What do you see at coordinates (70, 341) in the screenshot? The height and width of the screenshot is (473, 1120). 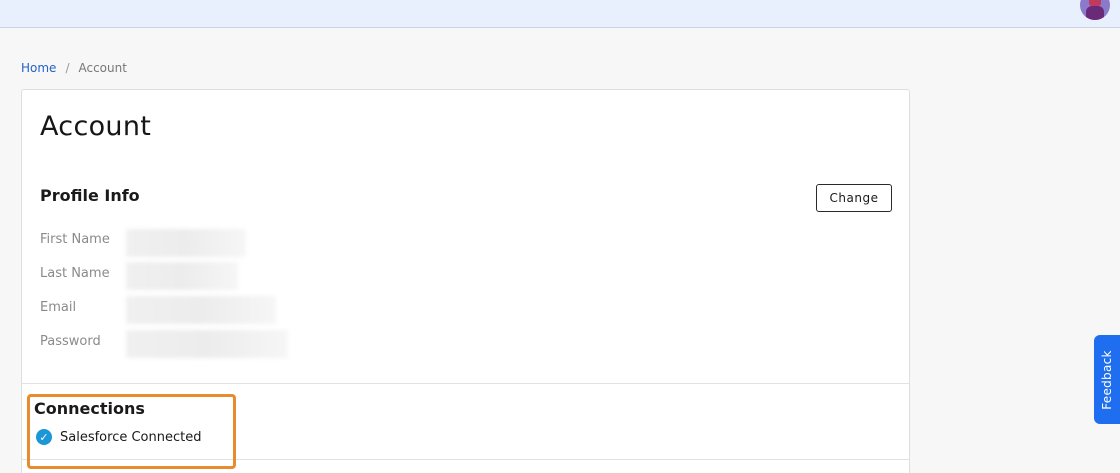 I see `password-label: Password` at bounding box center [70, 341].